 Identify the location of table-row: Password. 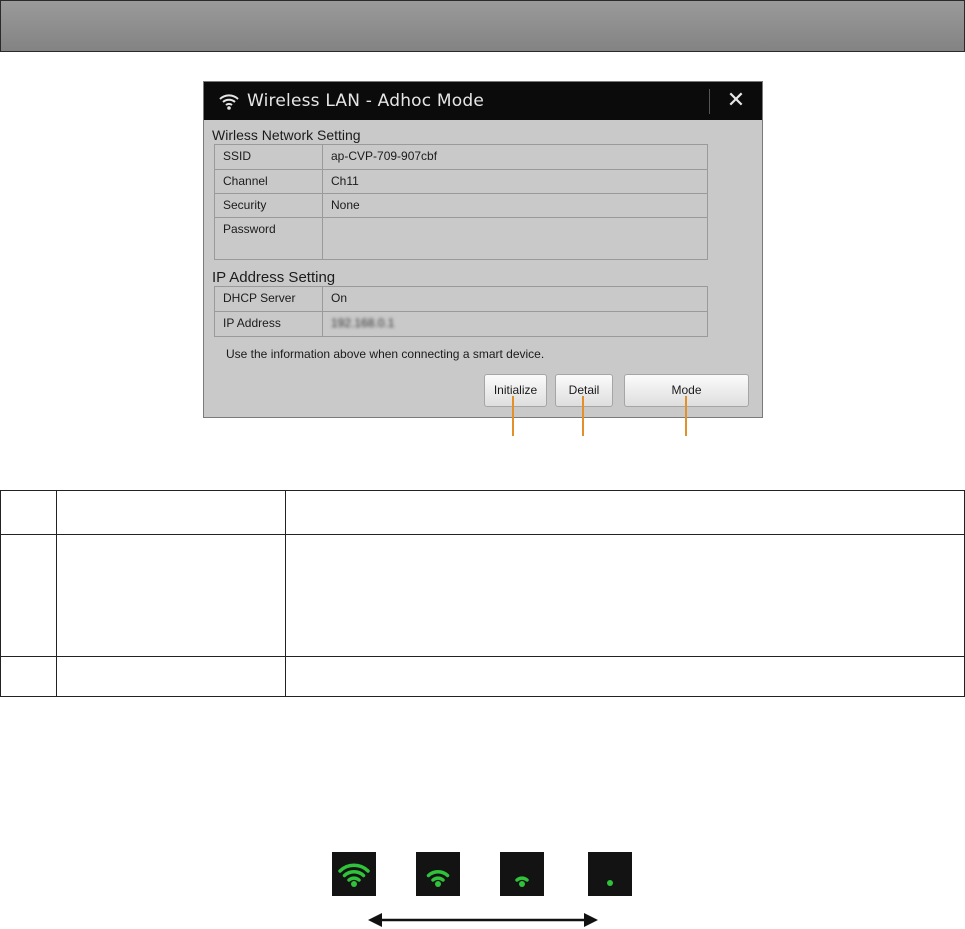
(461, 238).